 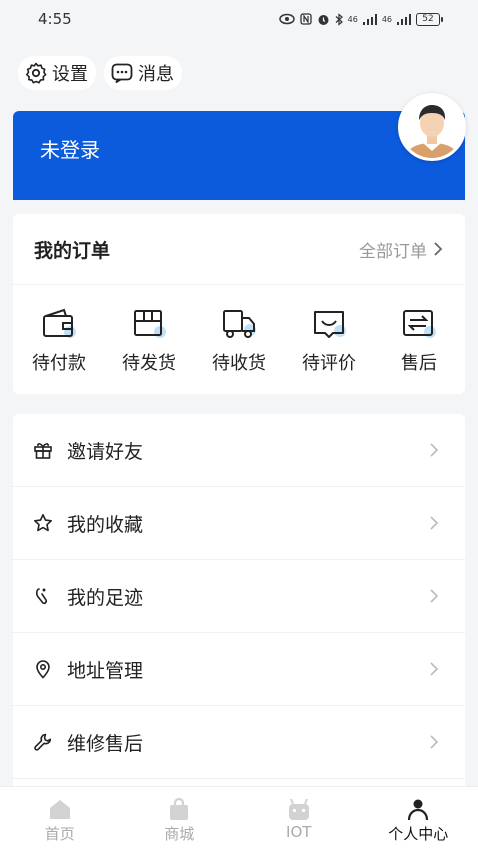 What do you see at coordinates (41, 596) in the screenshot?
I see `footprint-icon` at bounding box center [41, 596].